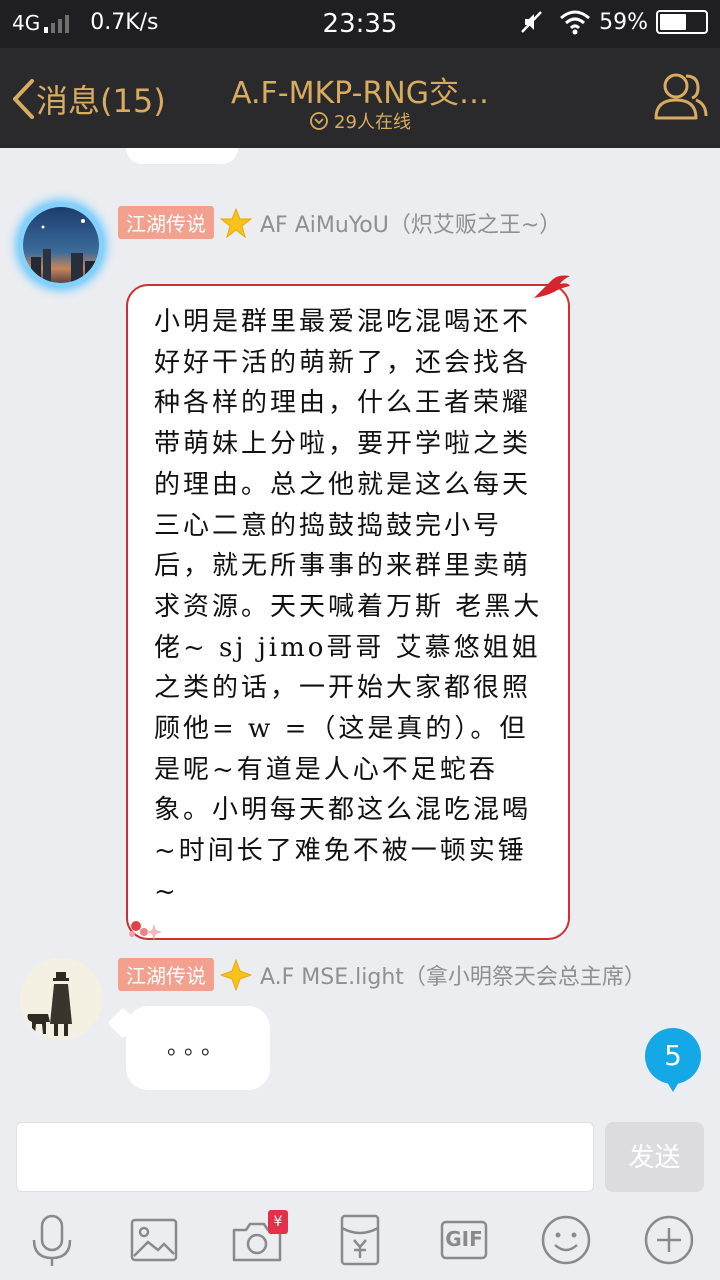 The height and width of the screenshot is (1280, 720). I want to click on battery-fill, so click(673, 22).